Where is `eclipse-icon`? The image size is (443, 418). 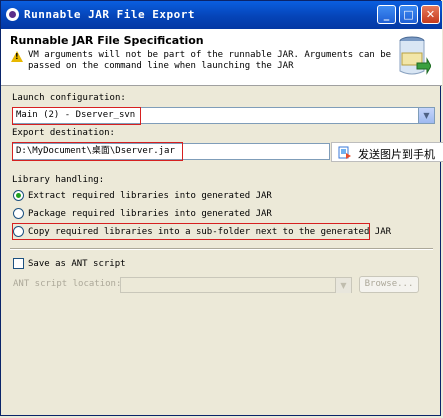
eclipse-icon is located at coordinates (12, 14).